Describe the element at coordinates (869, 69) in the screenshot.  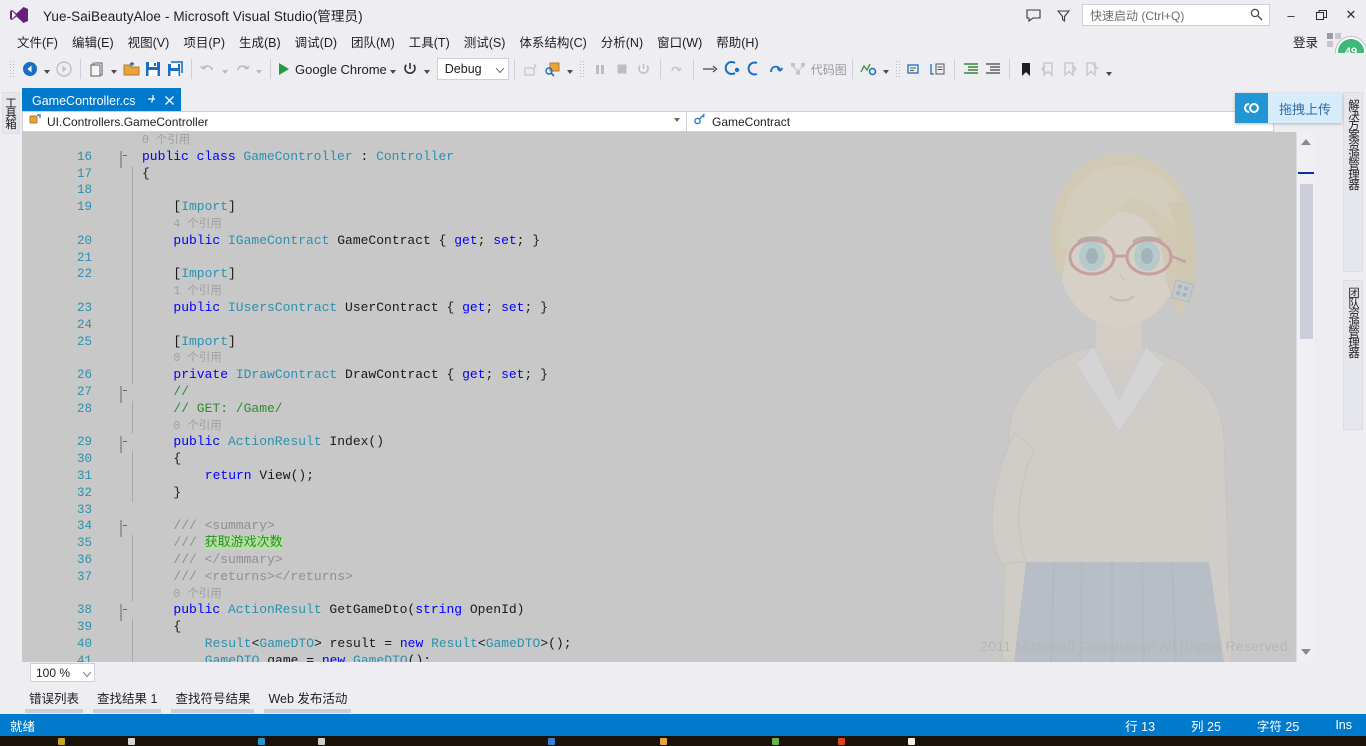
I see `diagnostics-icon` at that location.